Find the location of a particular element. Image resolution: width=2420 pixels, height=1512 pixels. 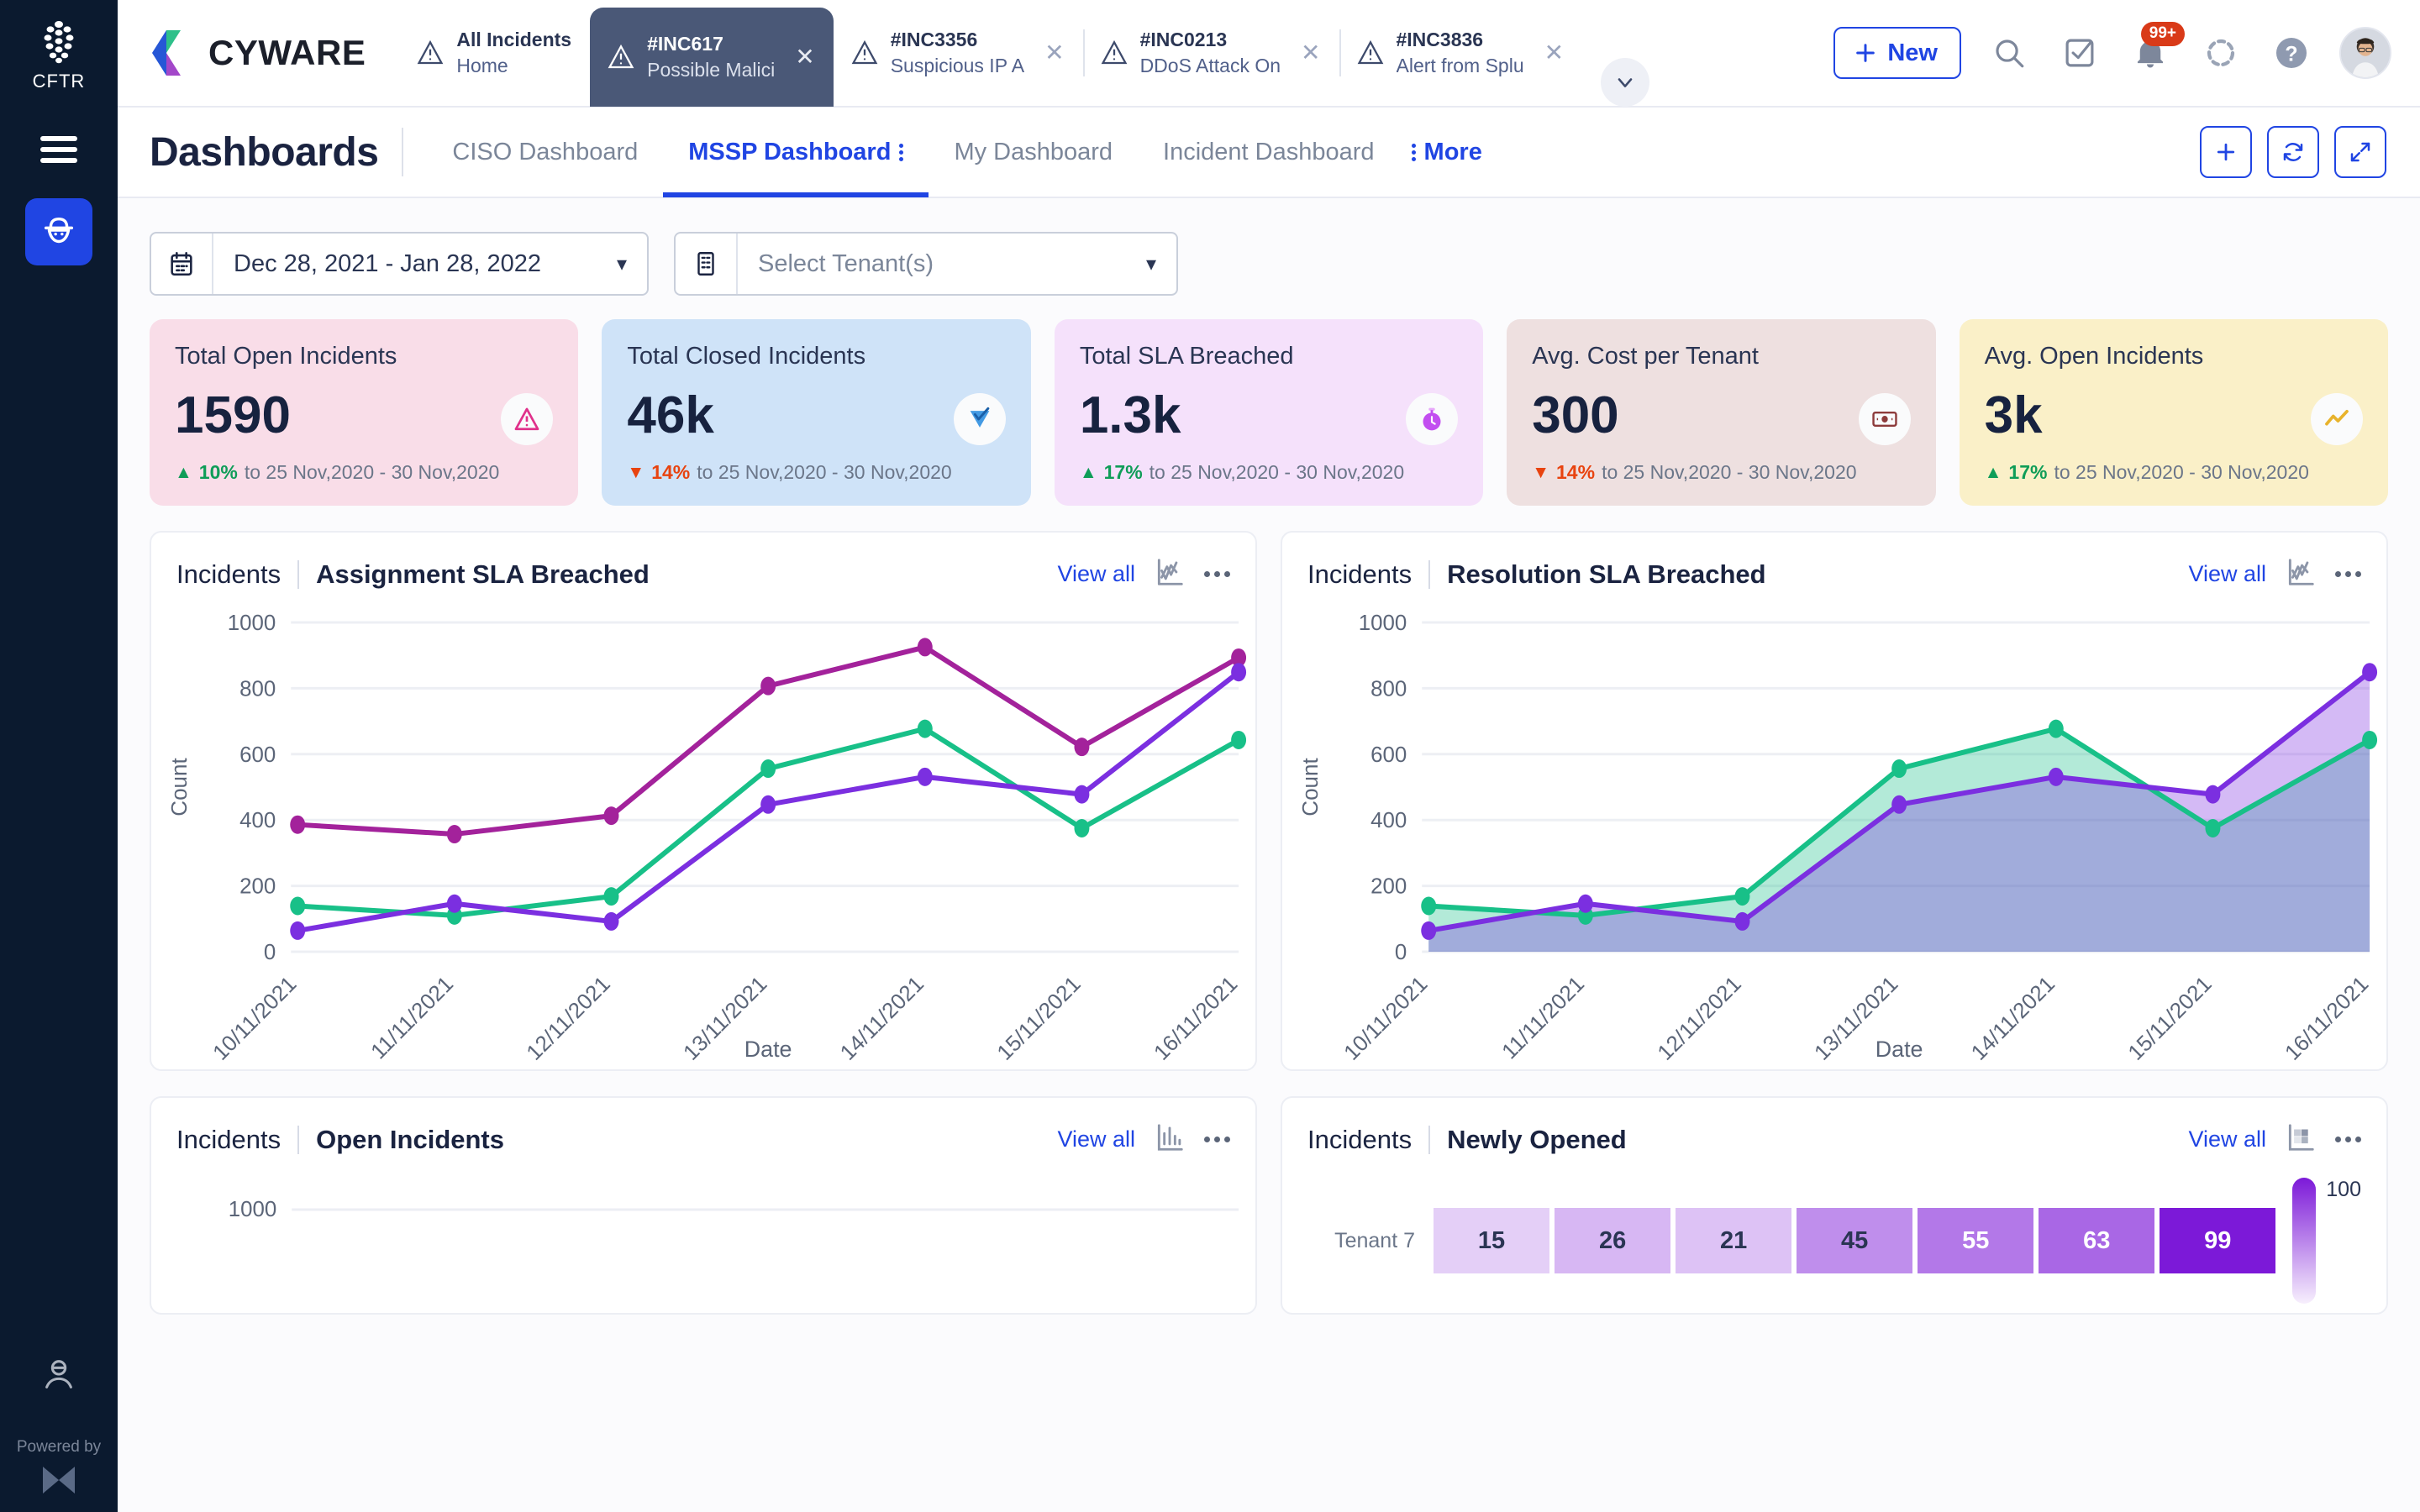

card-actions: View all is located at coordinates (1143, 574).